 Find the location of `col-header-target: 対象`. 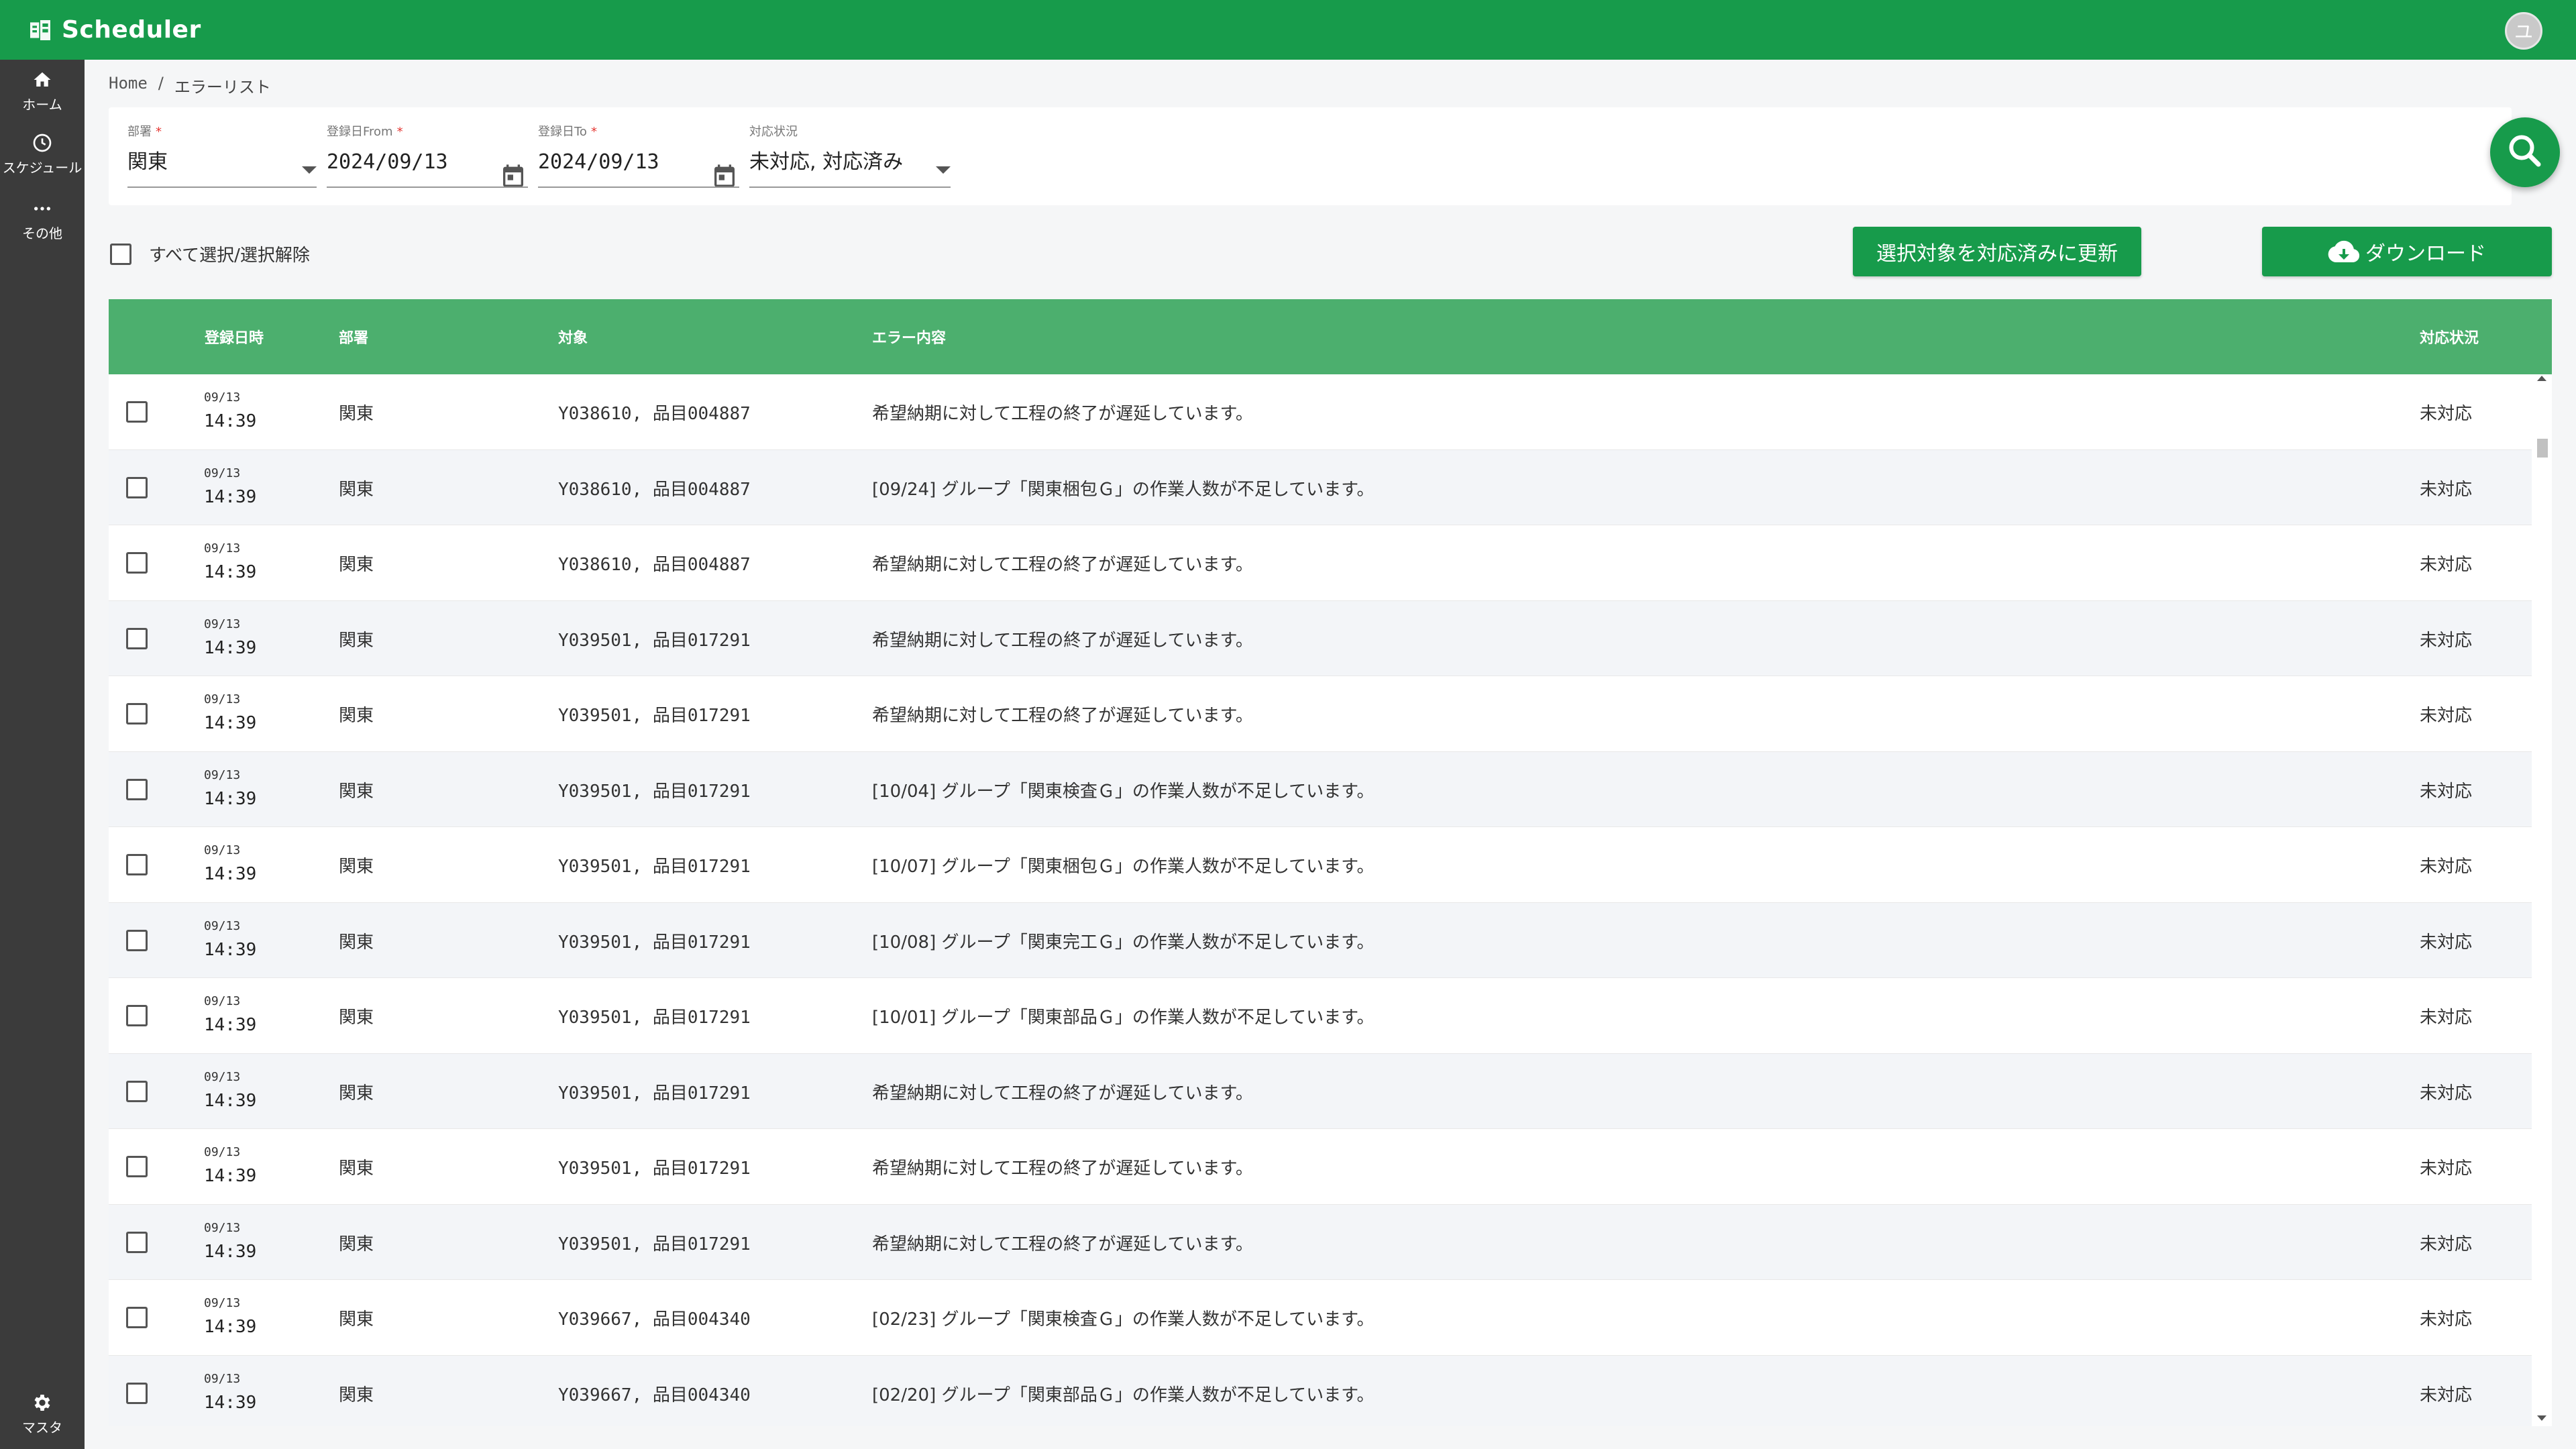

col-header-target: 対象 is located at coordinates (573, 336).